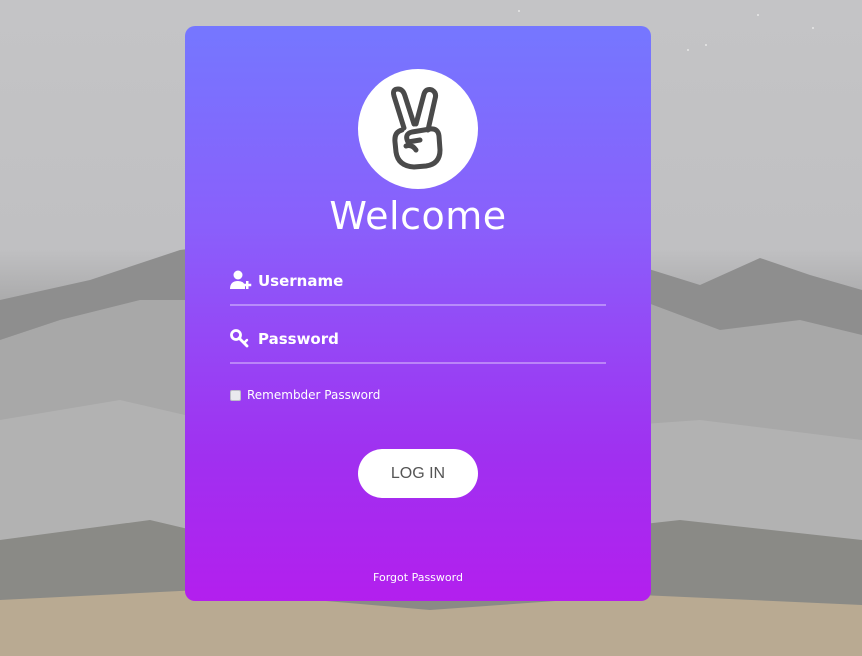 Image resolution: width=862 pixels, height=656 pixels. Describe the element at coordinates (235, 395) in the screenshot. I see `remember-checkbox` at that location.